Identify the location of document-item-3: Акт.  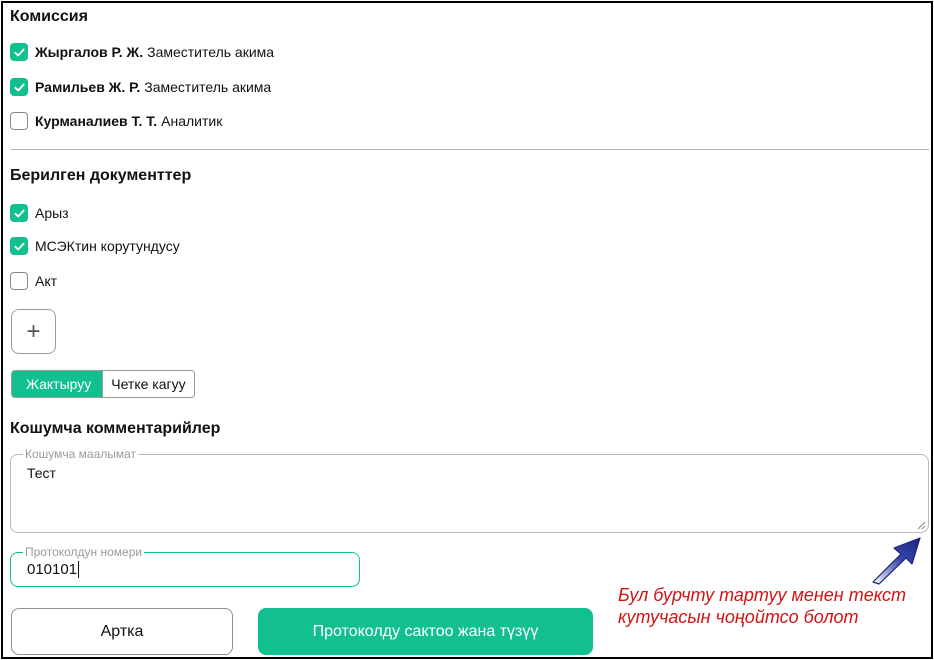
(33, 281).